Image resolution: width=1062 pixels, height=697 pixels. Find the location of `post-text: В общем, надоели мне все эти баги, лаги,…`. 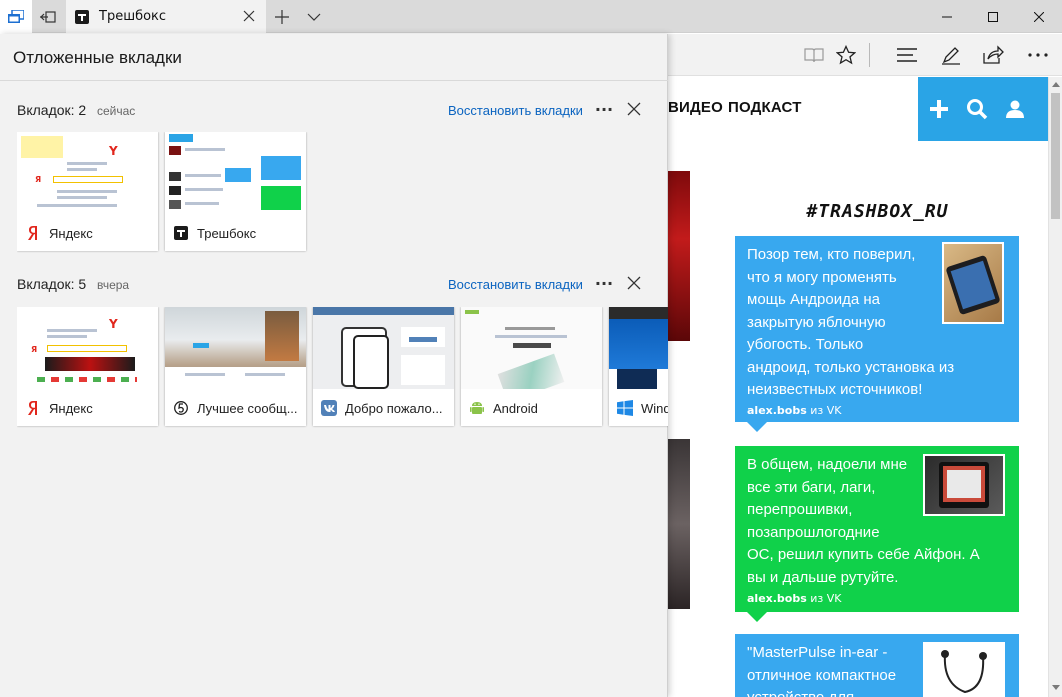

post-text: В общем, надоели мне все эти баги, лаги,… is located at coordinates (863, 521).